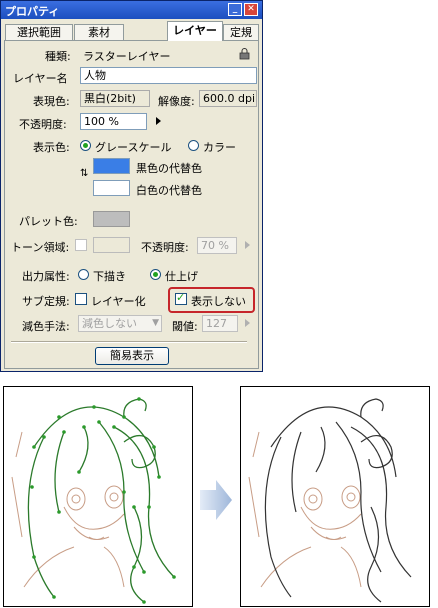 The height and width of the screenshot is (608, 438). What do you see at coordinates (133, 147) in the screenshot?
I see `grayscale-label: グレースケール` at bounding box center [133, 147].